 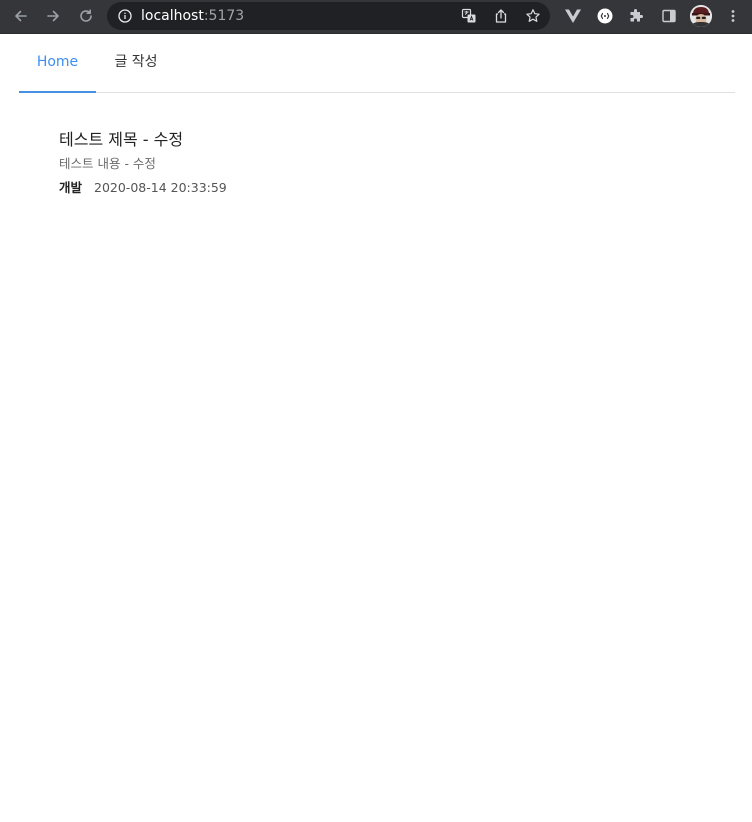 I want to click on post-category: 개발, so click(x=71, y=187).